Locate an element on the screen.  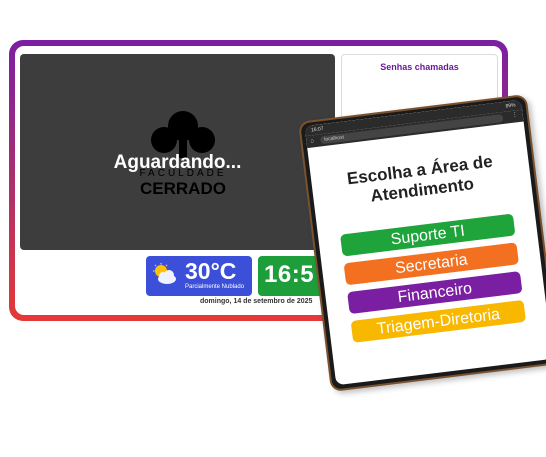
status-time: 16:07 is located at coordinates (317, 129).